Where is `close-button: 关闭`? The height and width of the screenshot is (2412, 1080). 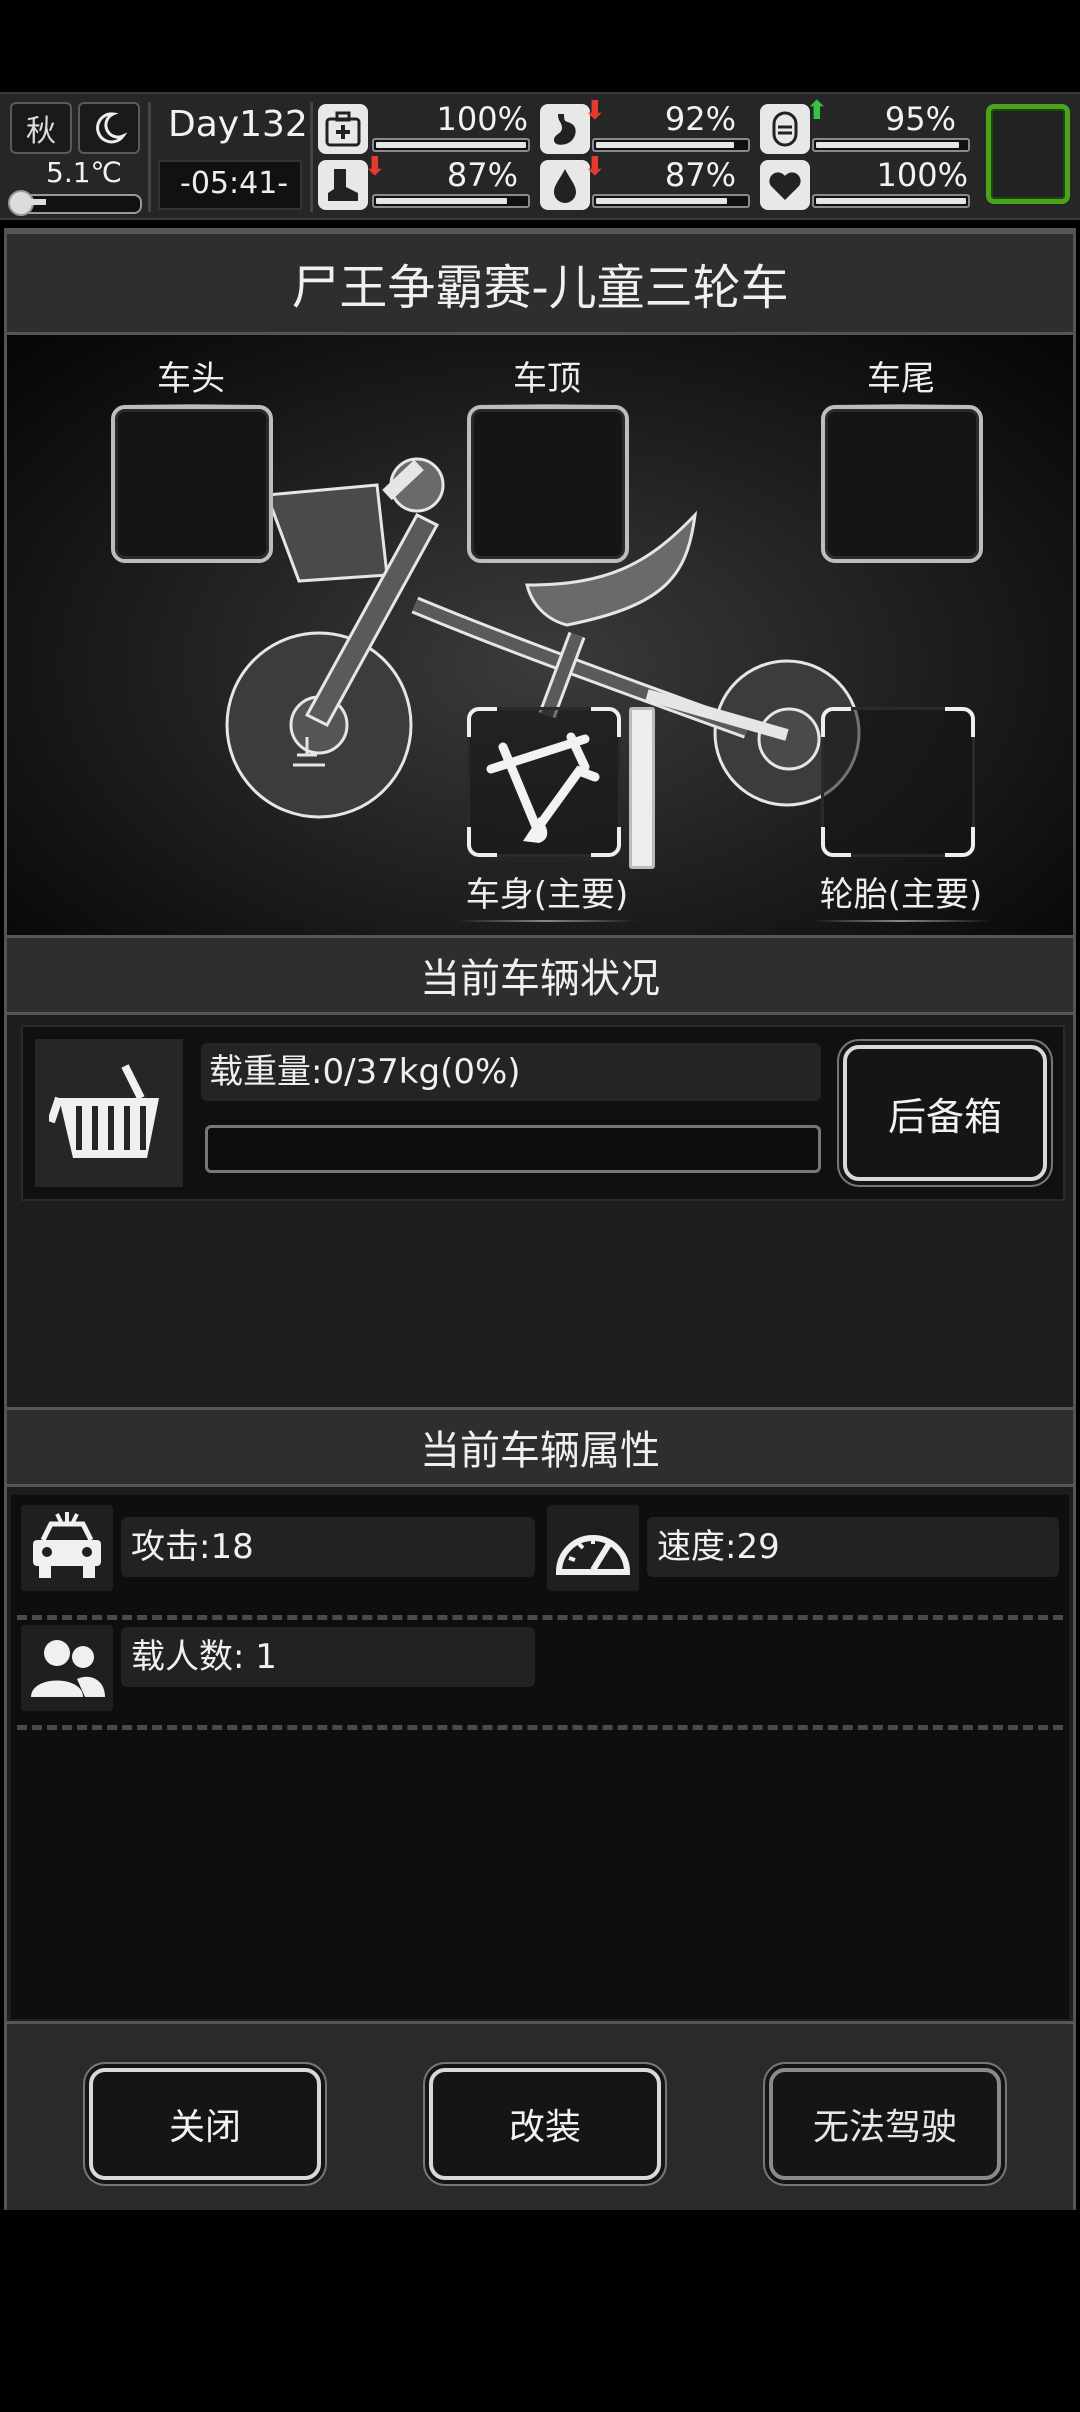
close-button: 关闭 is located at coordinates (205, 2124).